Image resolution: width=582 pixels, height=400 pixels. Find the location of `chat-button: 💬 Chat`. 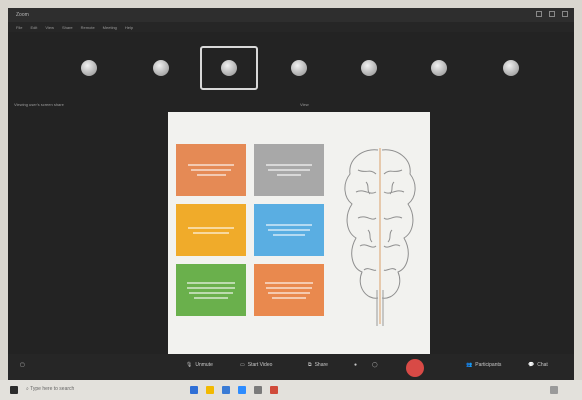

chat-button: 💬 Chat is located at coordinates (538, 365).